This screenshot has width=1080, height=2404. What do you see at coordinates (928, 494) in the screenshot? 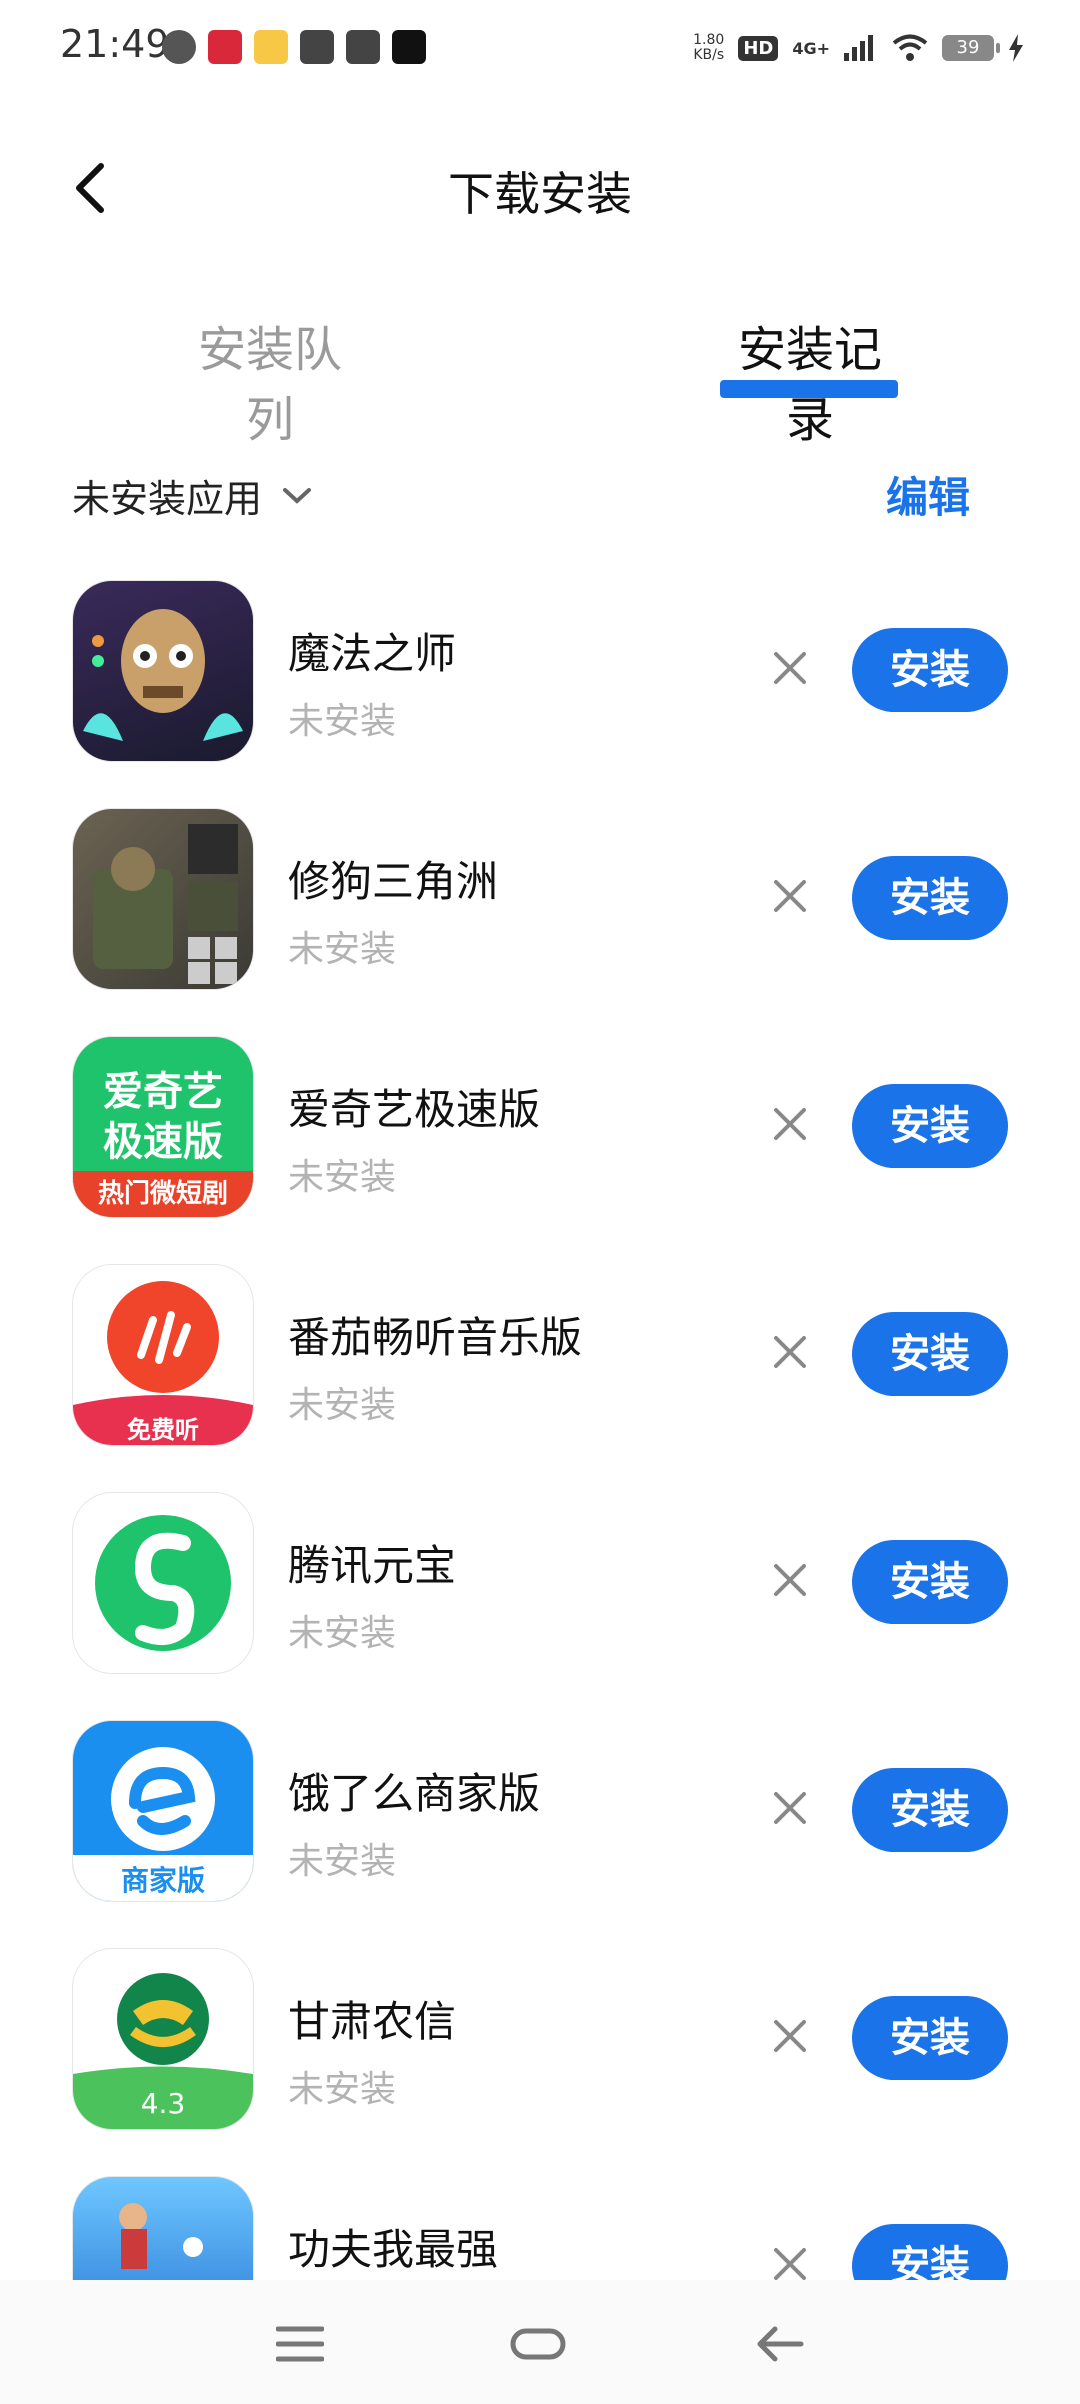
I see `edit-button: 编辑` at bounding box center [928, 494].